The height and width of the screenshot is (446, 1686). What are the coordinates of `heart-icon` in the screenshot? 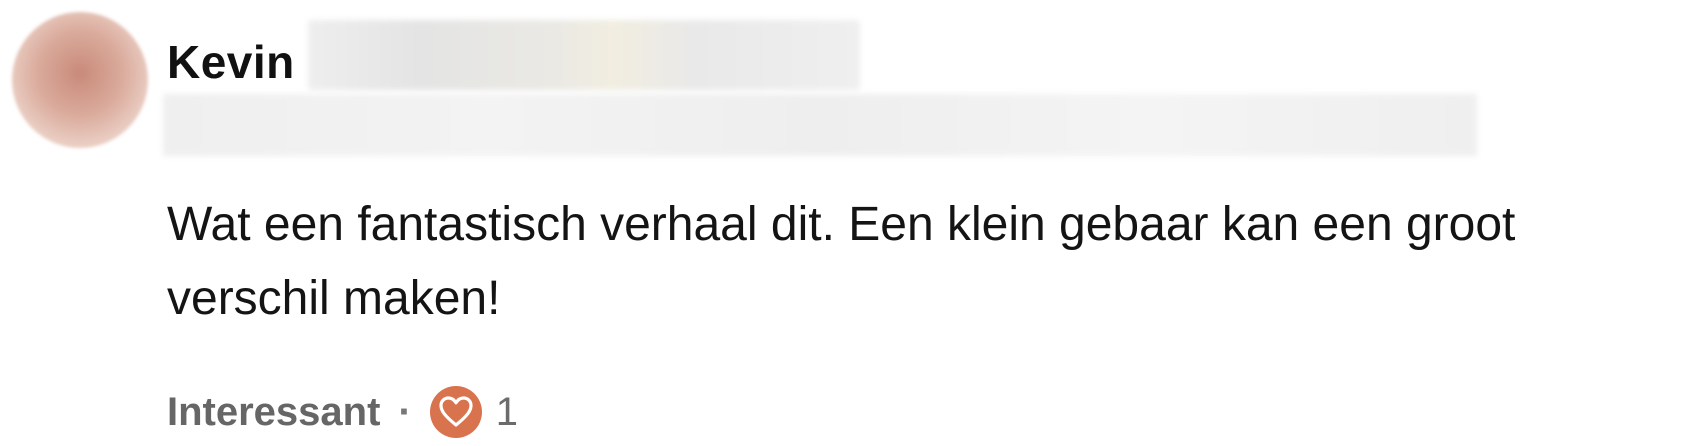 It's located at (455, 412).